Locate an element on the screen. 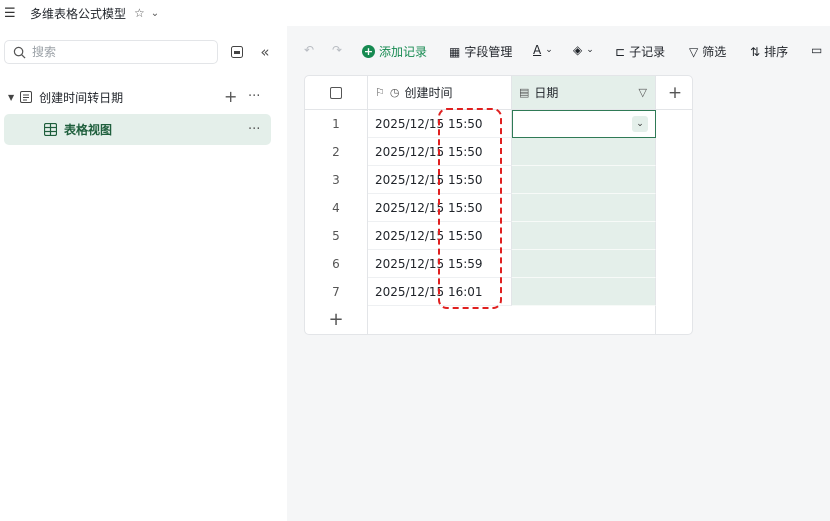 The image size is (830, 521). sort-icon: ⇅ is located at coordinates (755, 51).